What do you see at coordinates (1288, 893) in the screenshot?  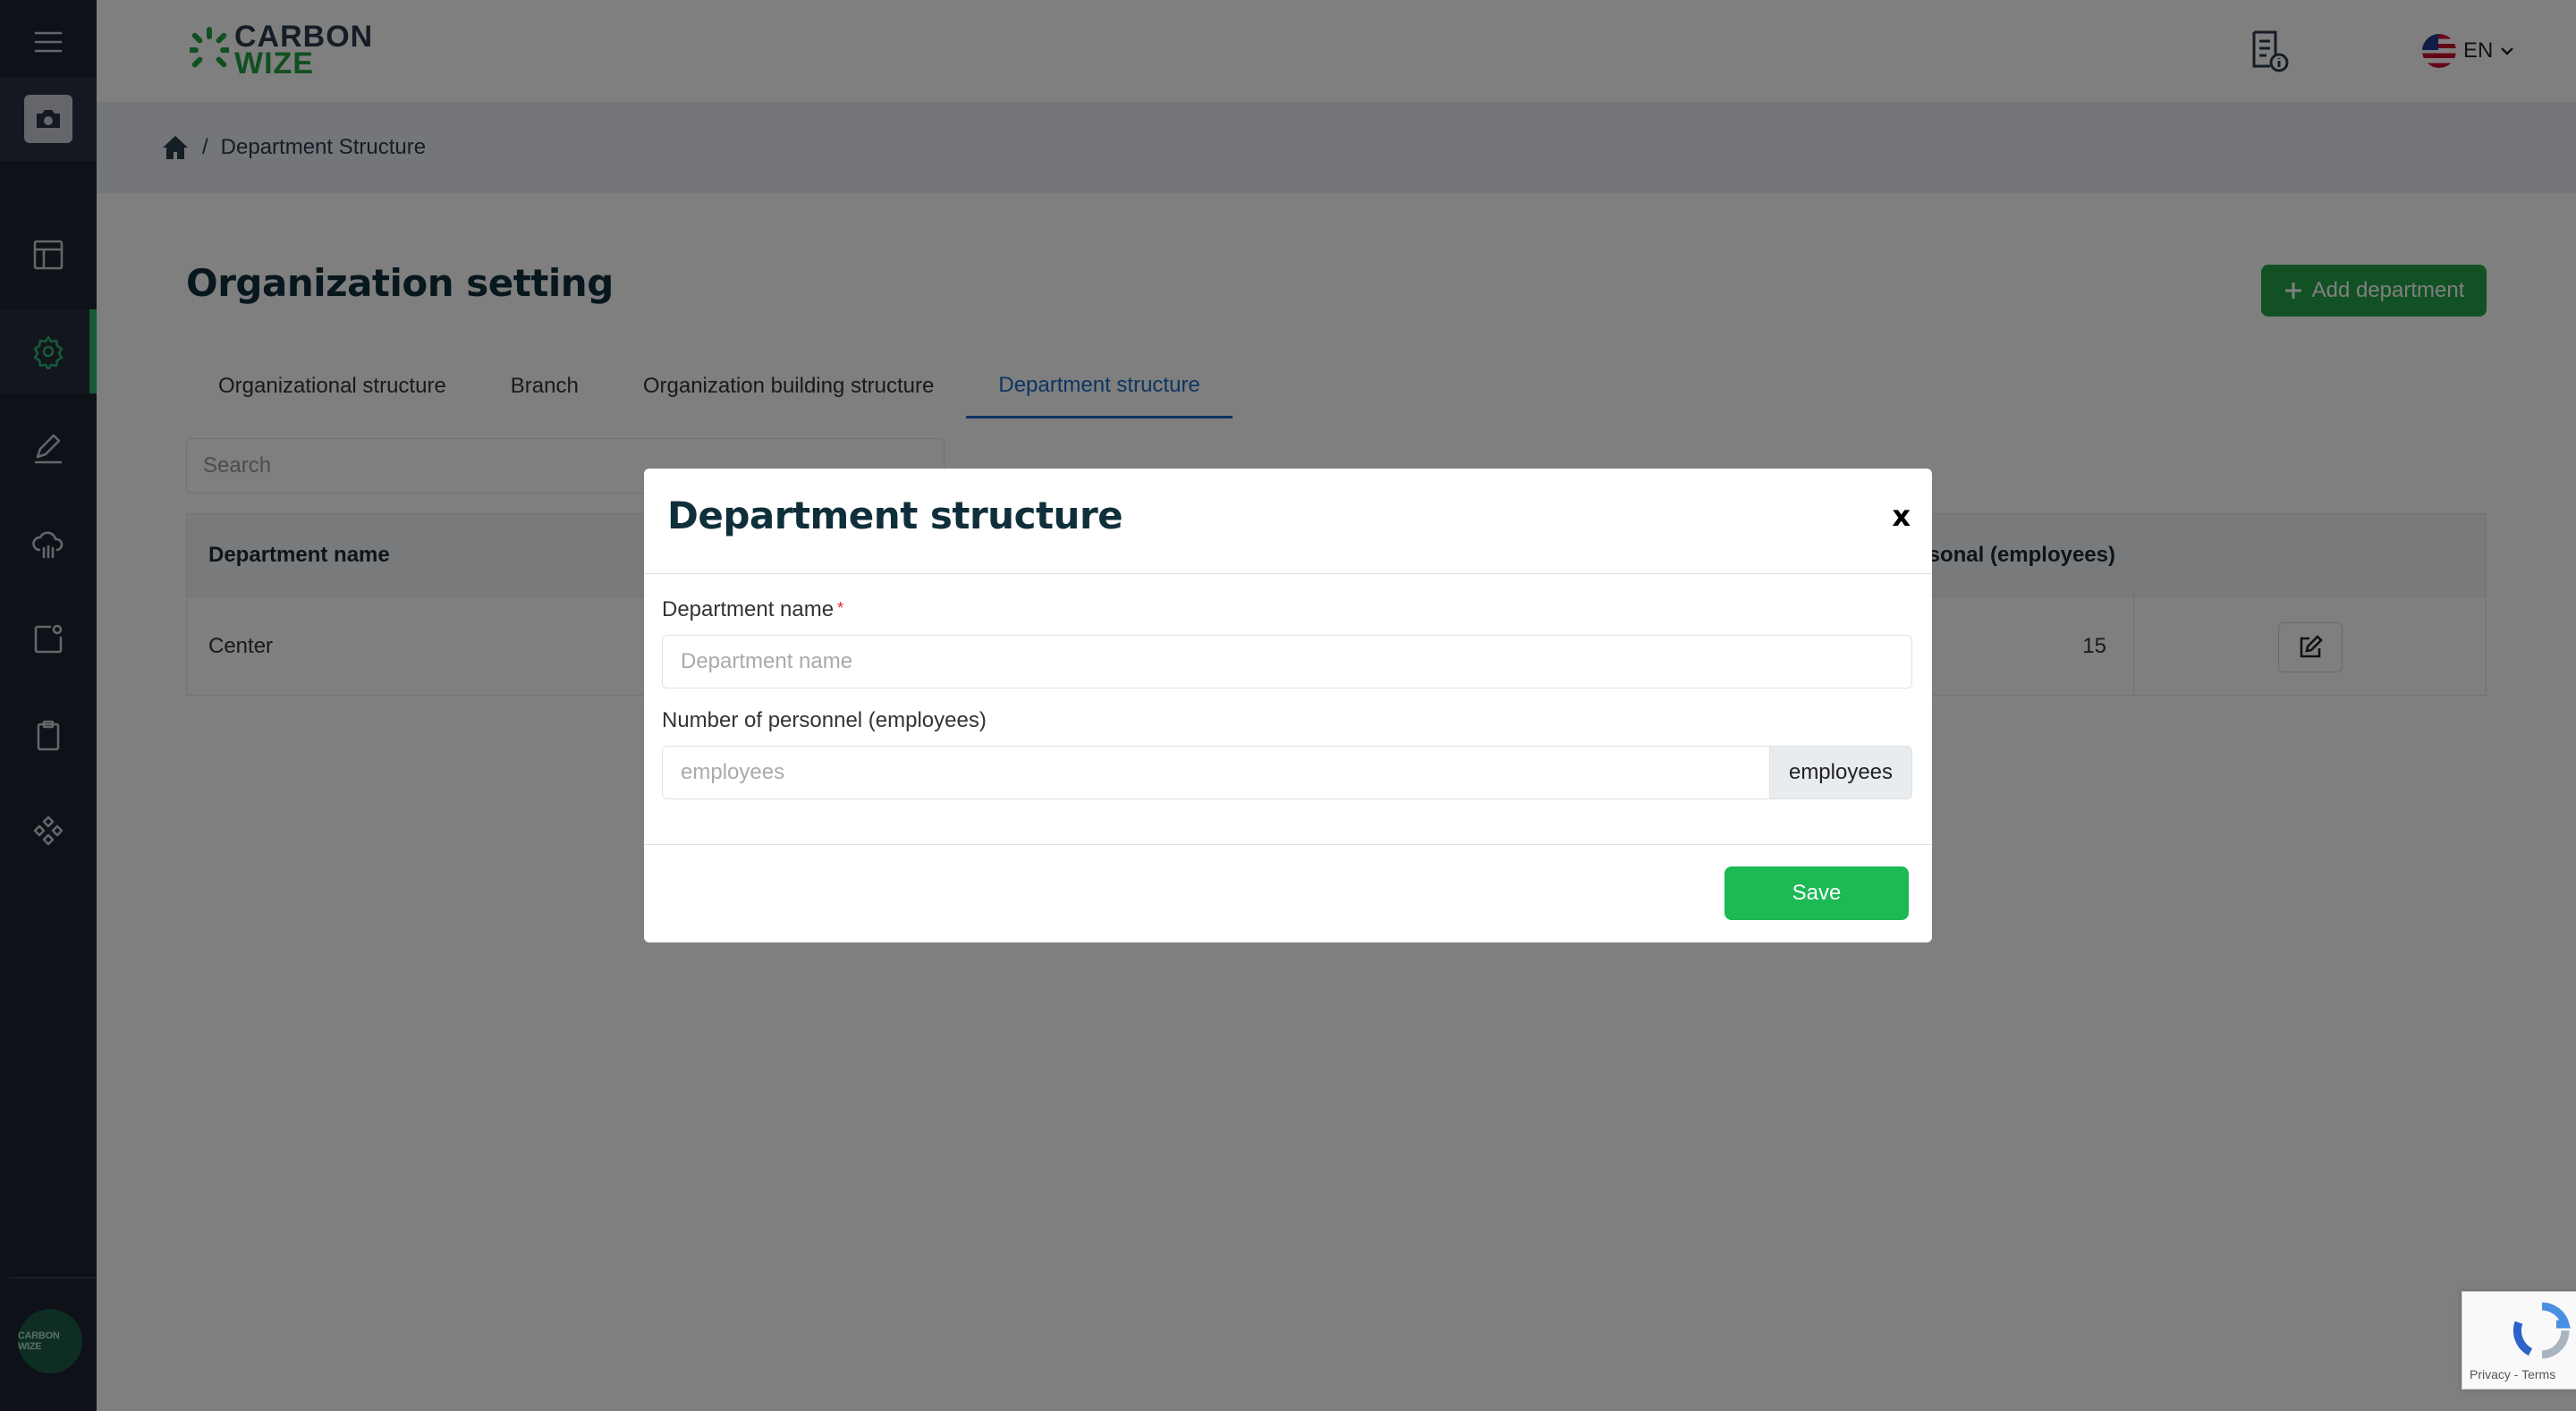 I see `modal-footer: Save` at bounding box center [1288, 893].